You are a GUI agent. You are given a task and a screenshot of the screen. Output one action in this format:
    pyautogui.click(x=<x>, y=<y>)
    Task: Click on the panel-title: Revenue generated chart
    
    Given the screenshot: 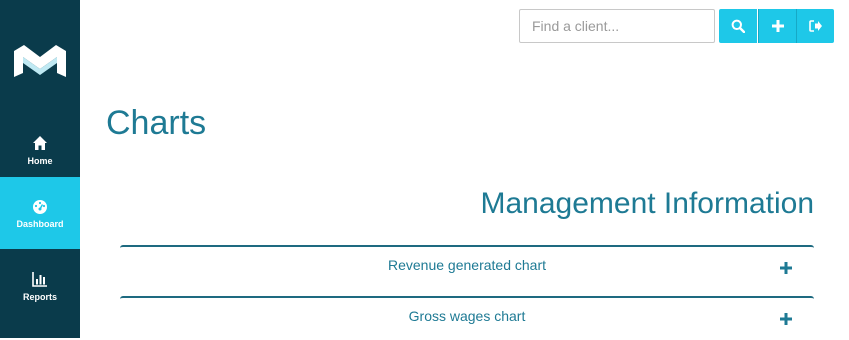 What is the action you would take?
    pyautogui.click(x=467, y=265)
    